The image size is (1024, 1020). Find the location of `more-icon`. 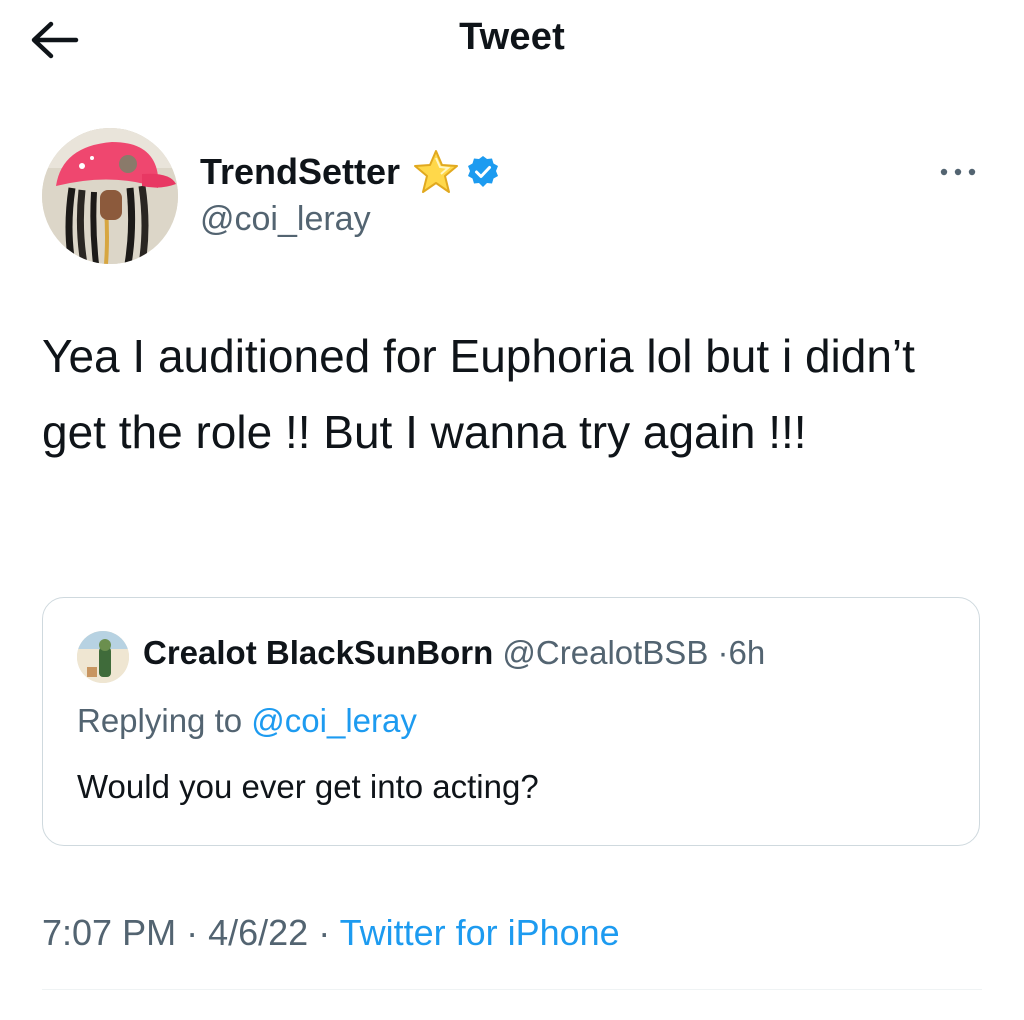

more-icon is located at coordinates (958, 172).